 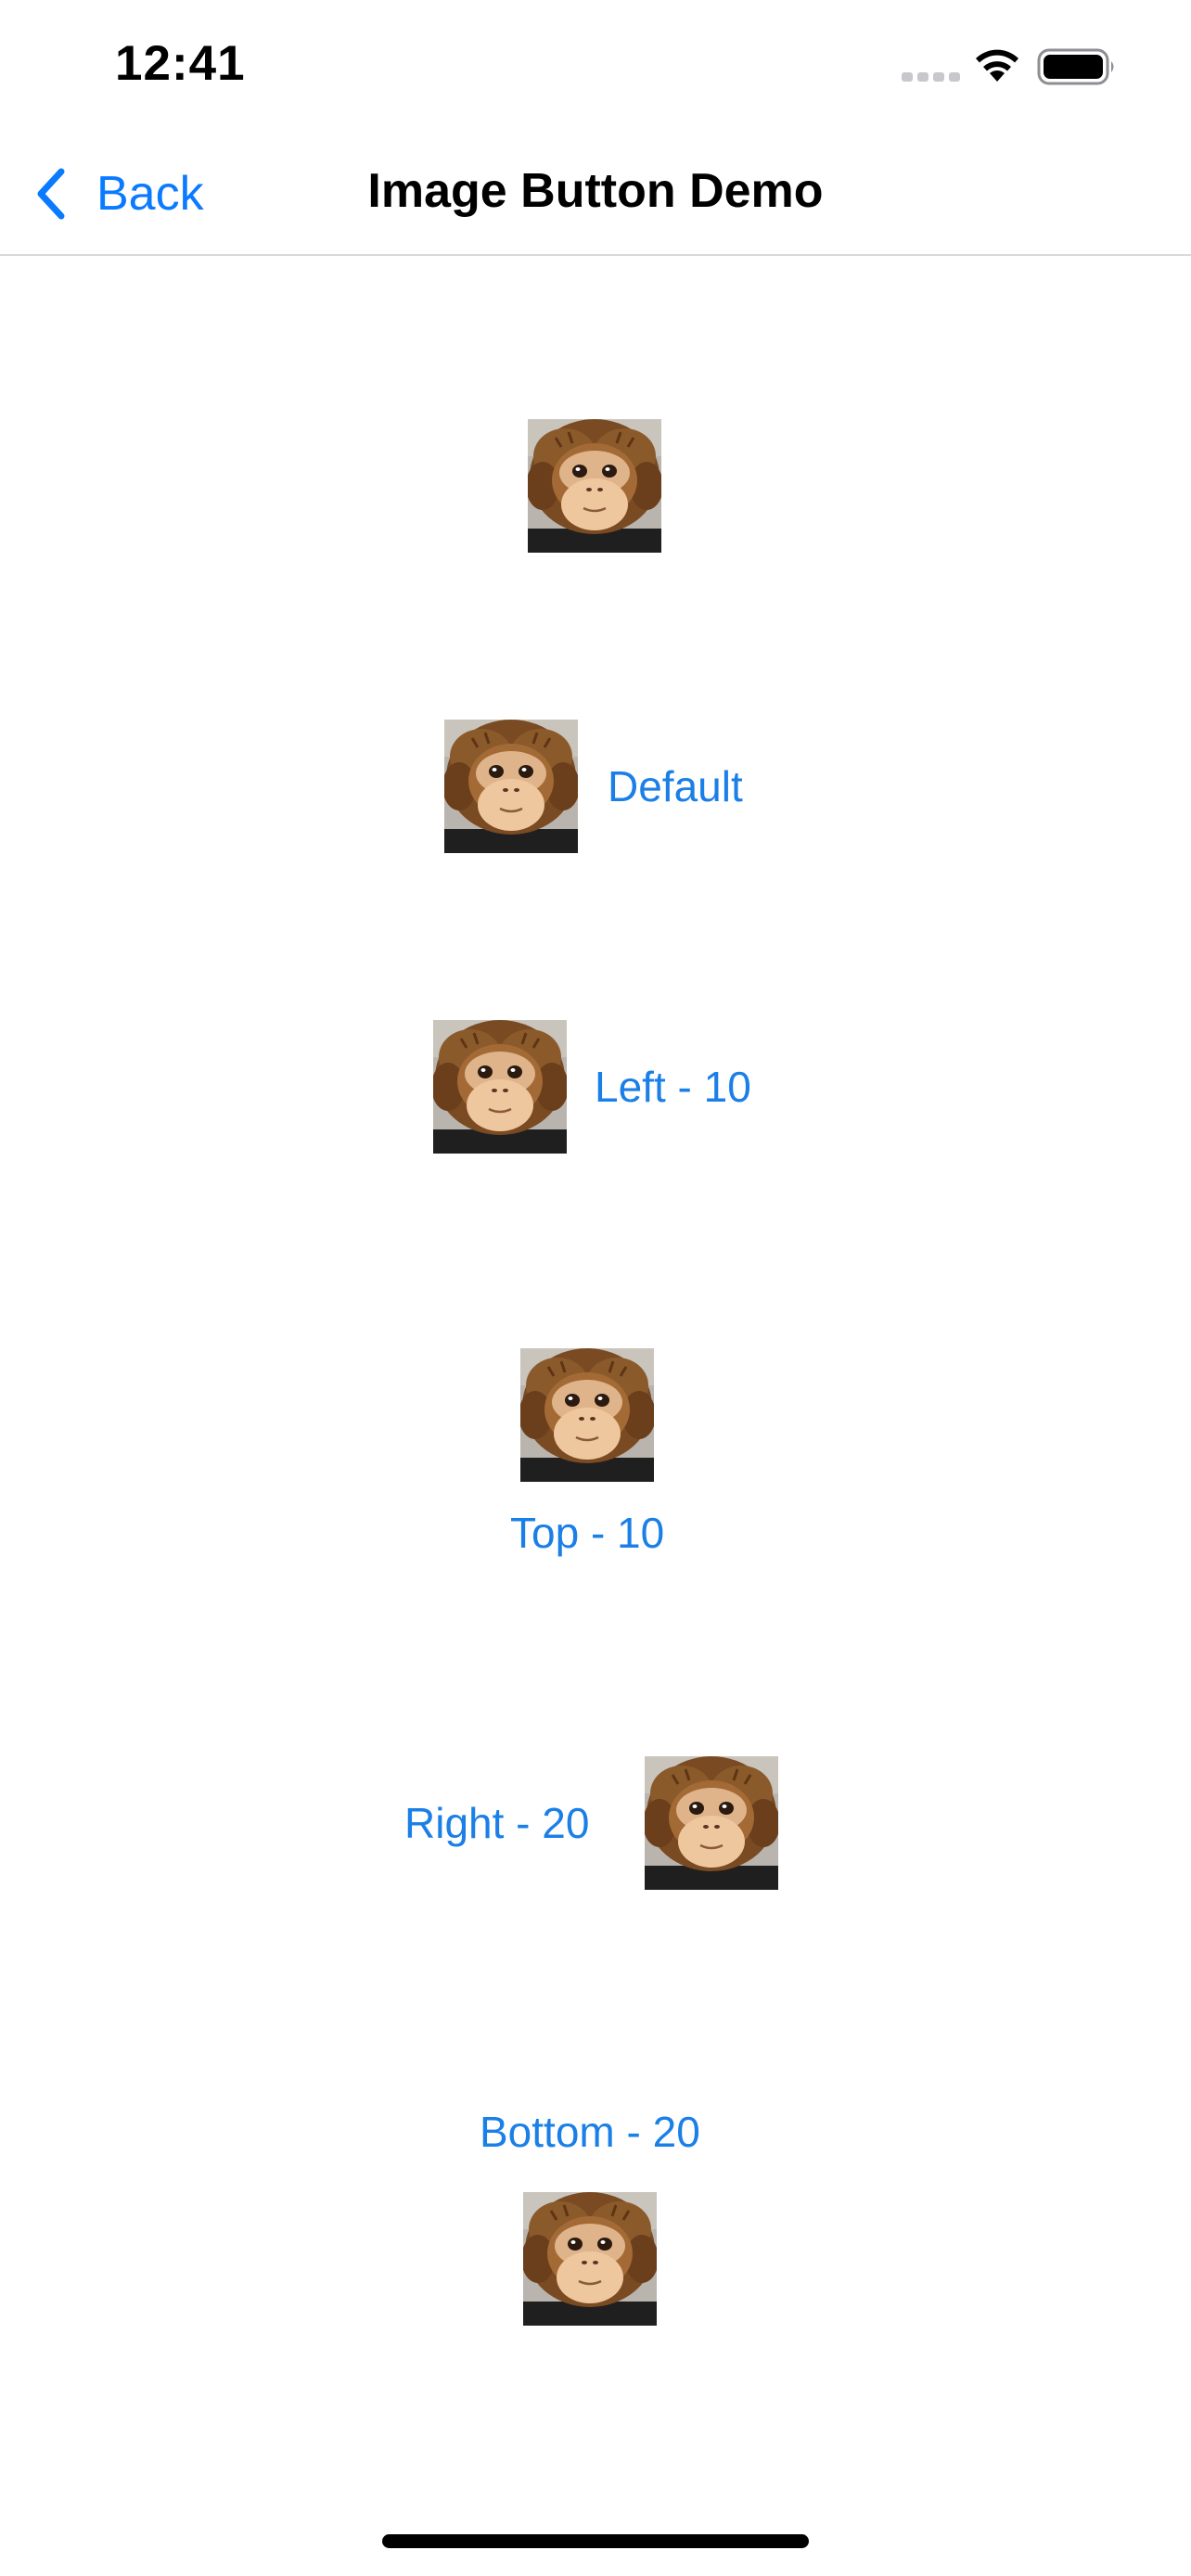 What do you see at coordinates (931, 77) in the screenshot?
I see `cellular-signal-icon` at bounding box center [931, 77].